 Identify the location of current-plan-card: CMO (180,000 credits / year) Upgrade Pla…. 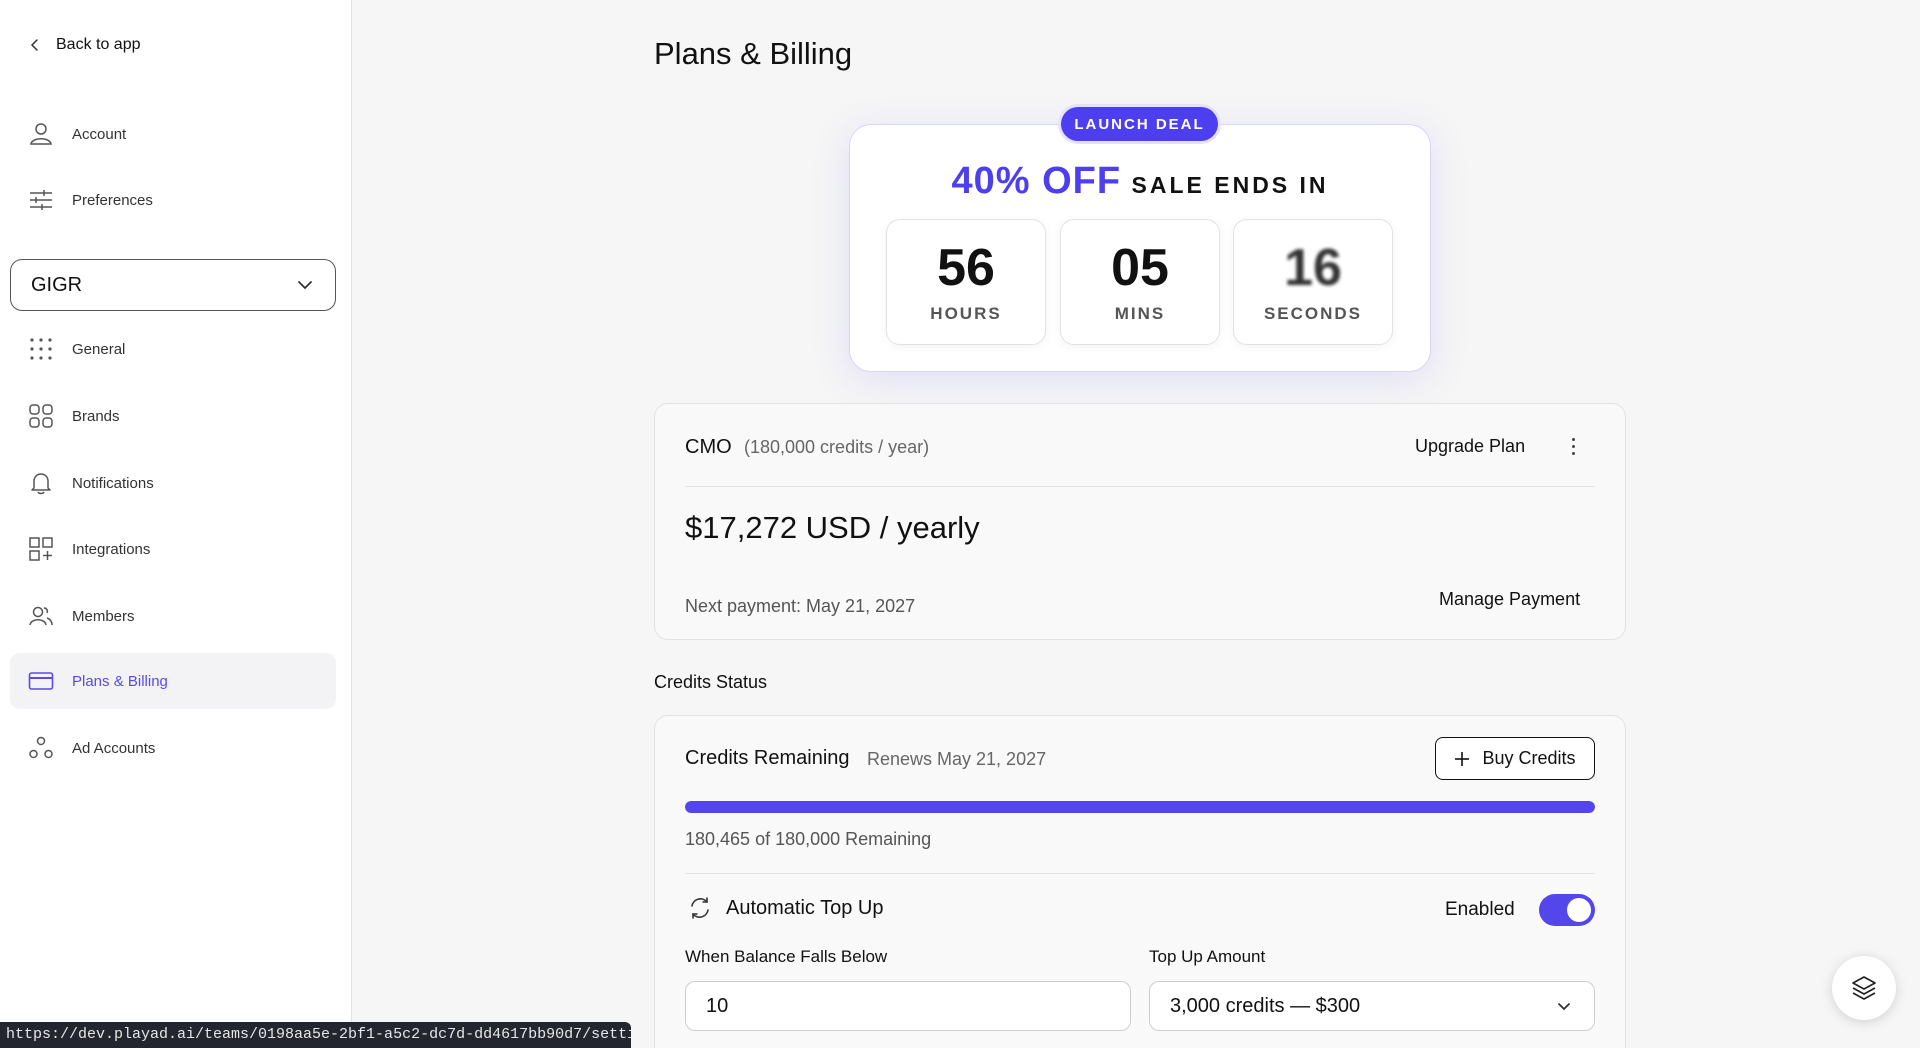
(1140, 521).